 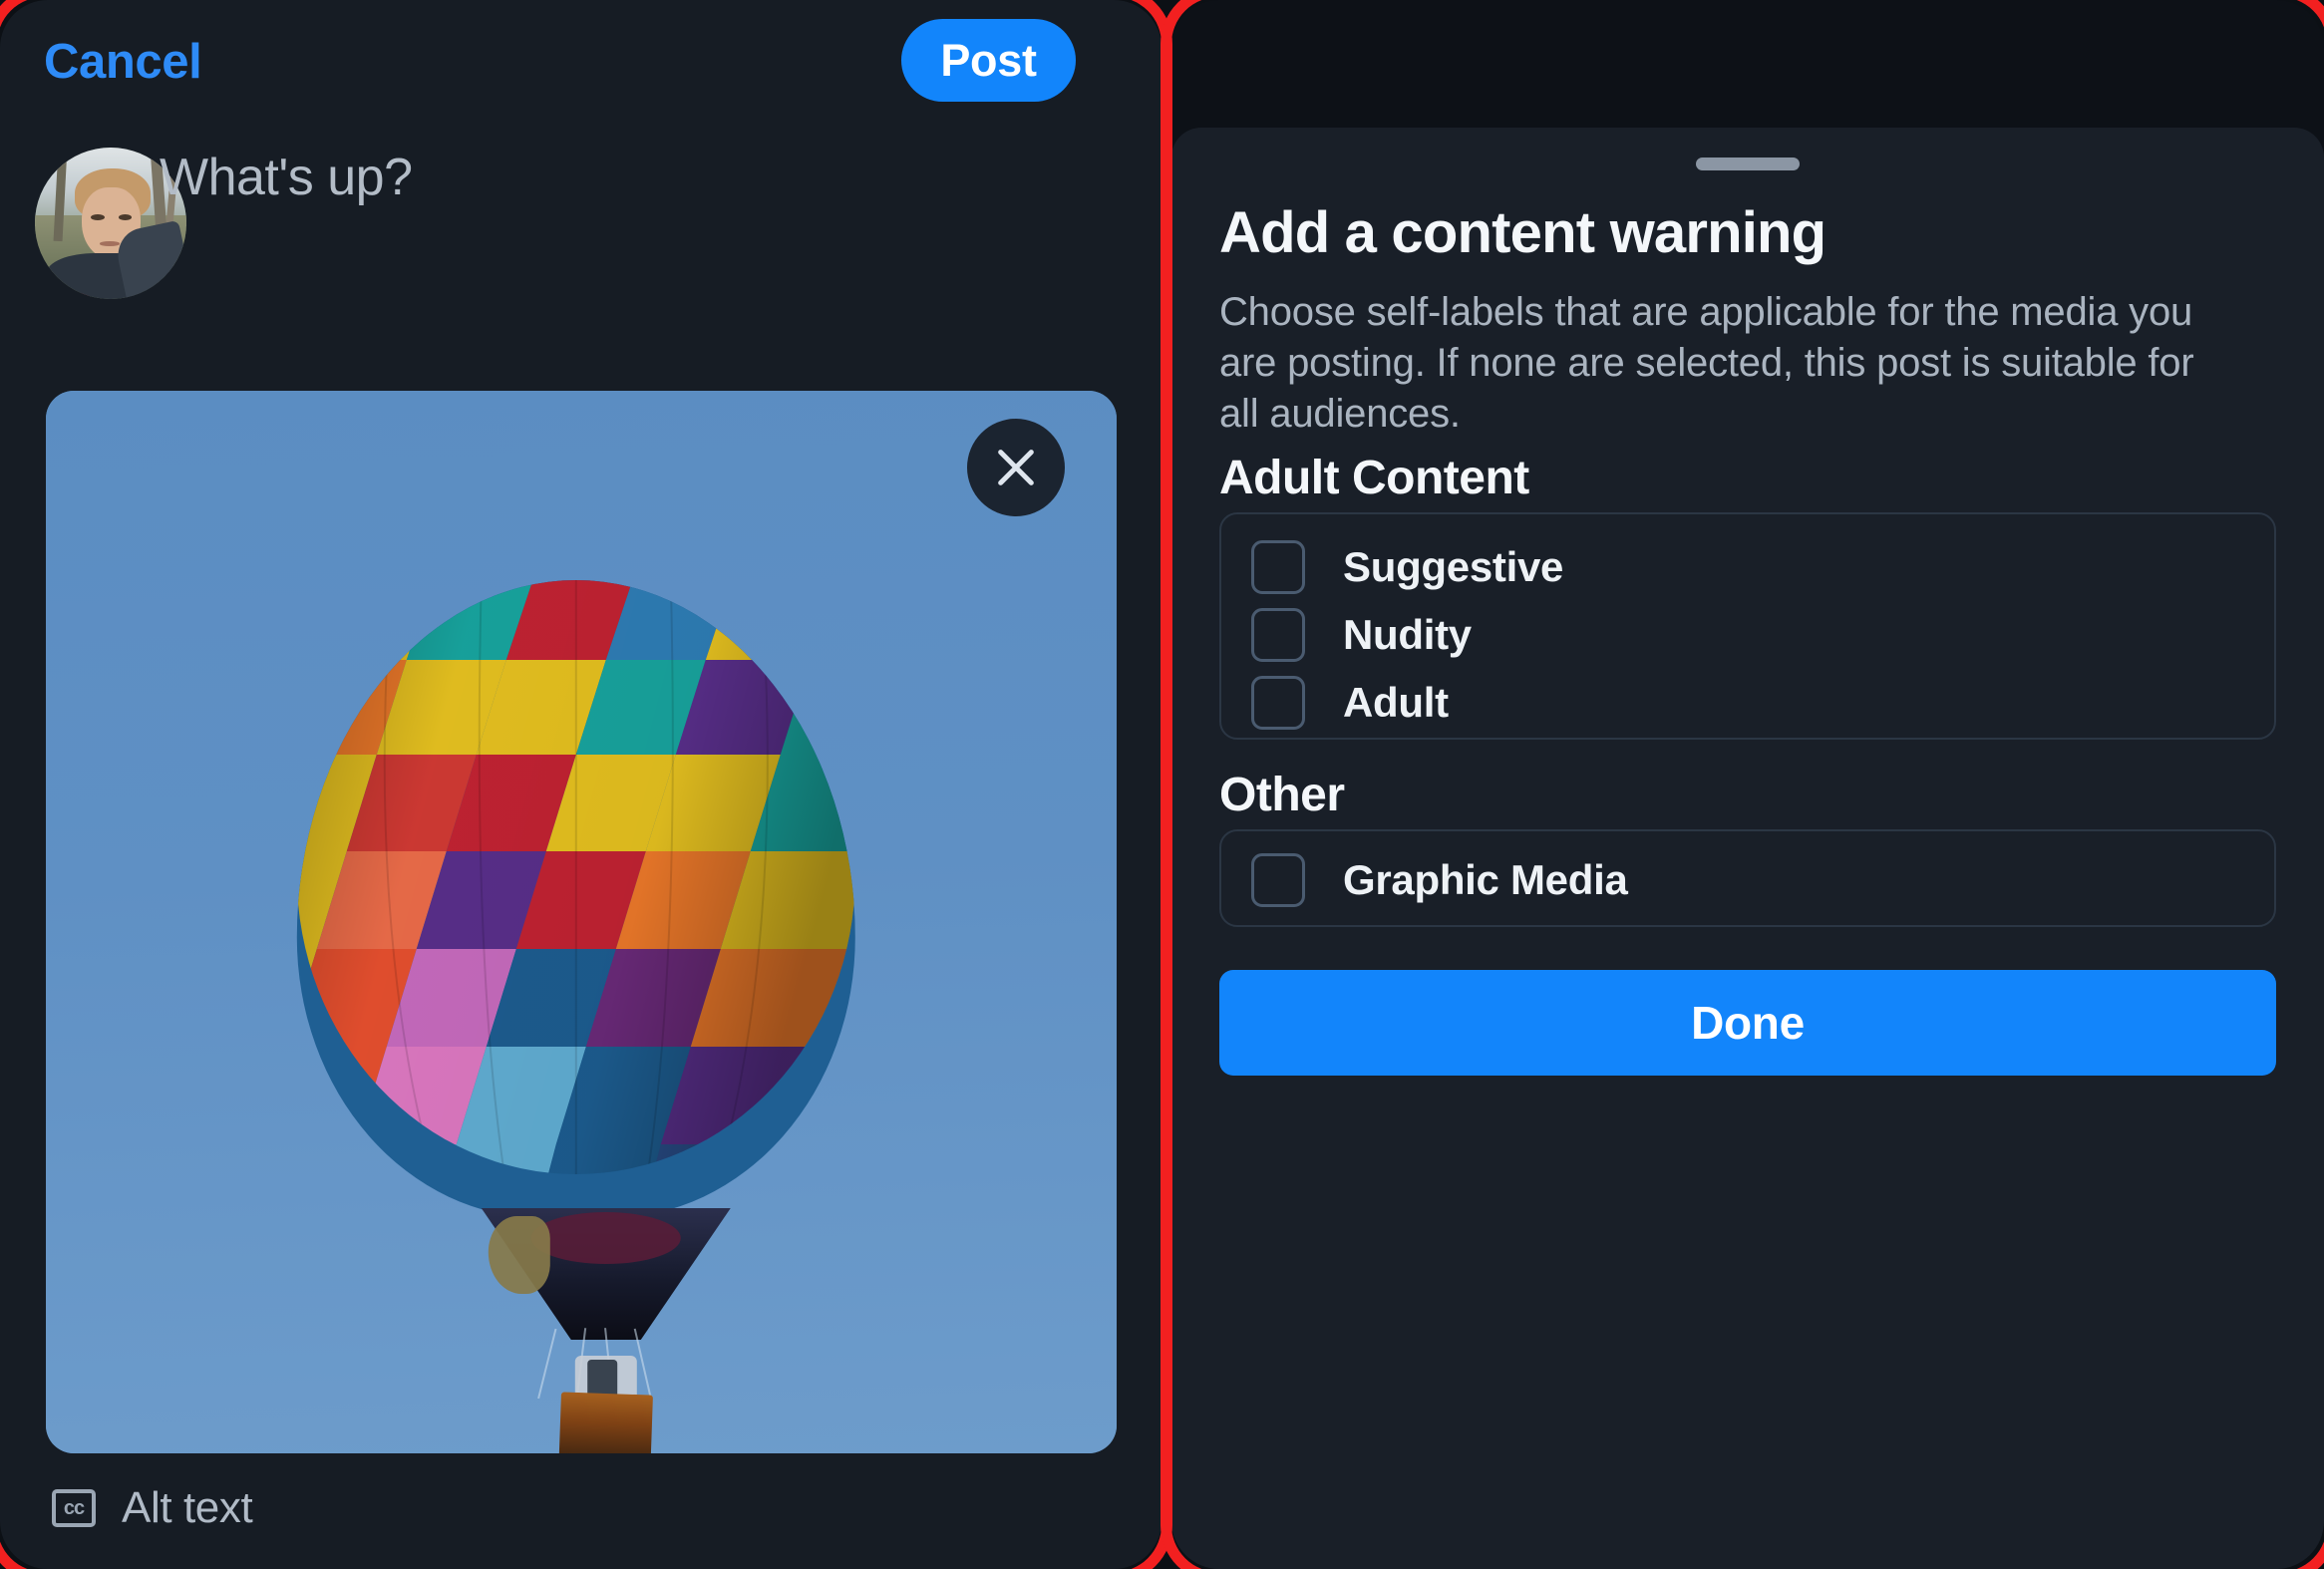 What do you see at coordinates (581, 64) in the screenshot?
I see `composer-header: Cancel Post` at bounding box center [581, 64].